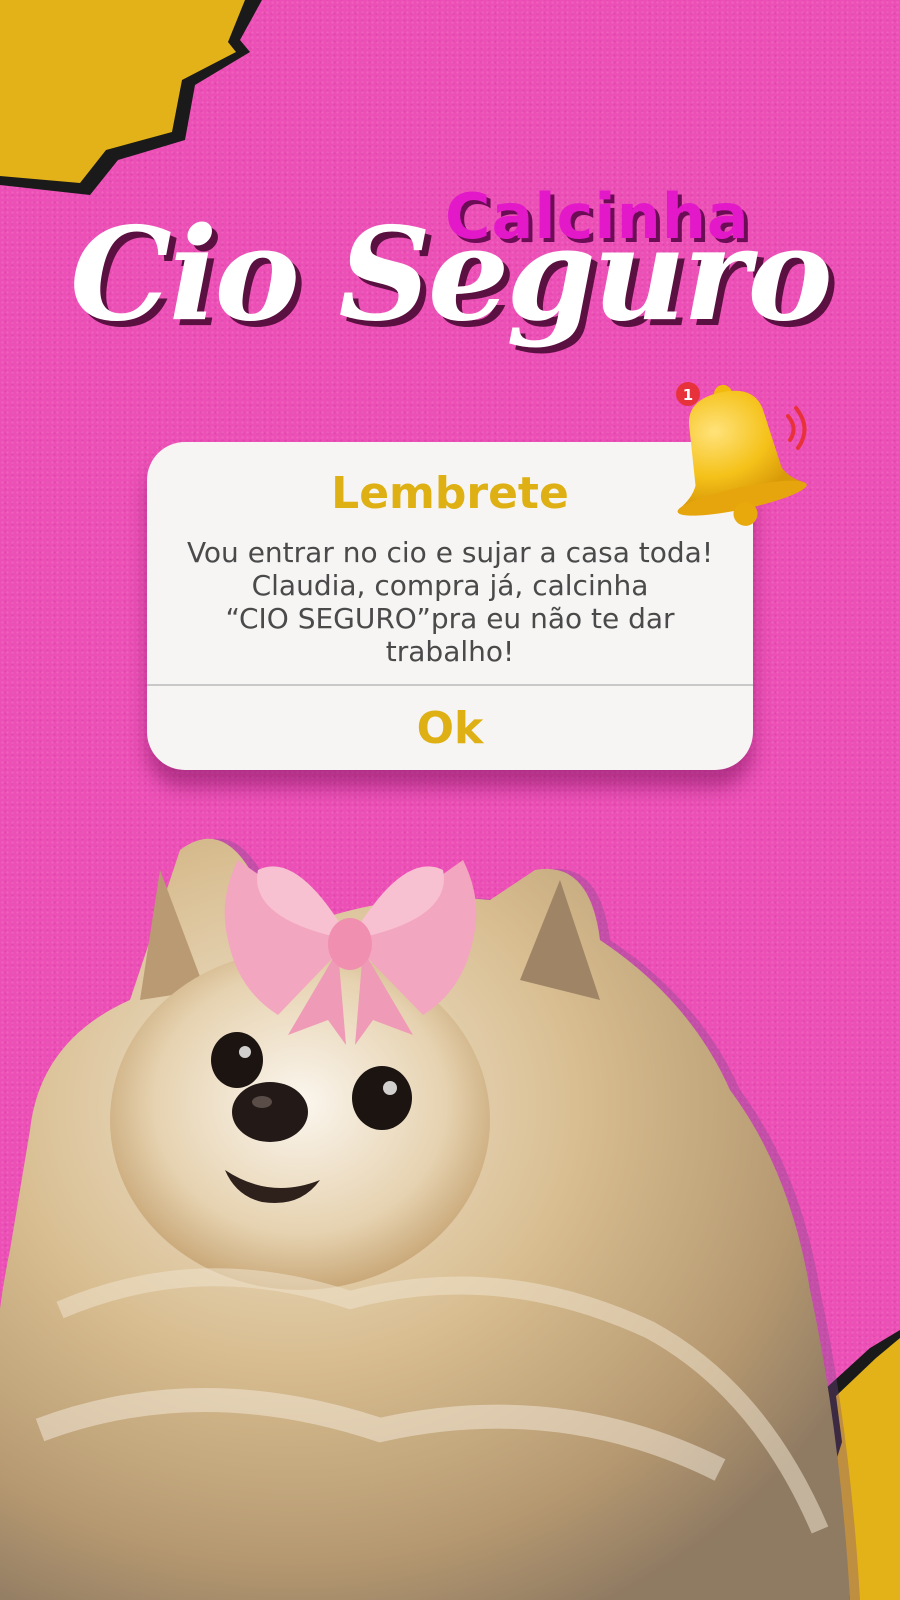 This screenshot has height=1600, width=900. I want to click on ok-button: Ok, so click(450, 728).